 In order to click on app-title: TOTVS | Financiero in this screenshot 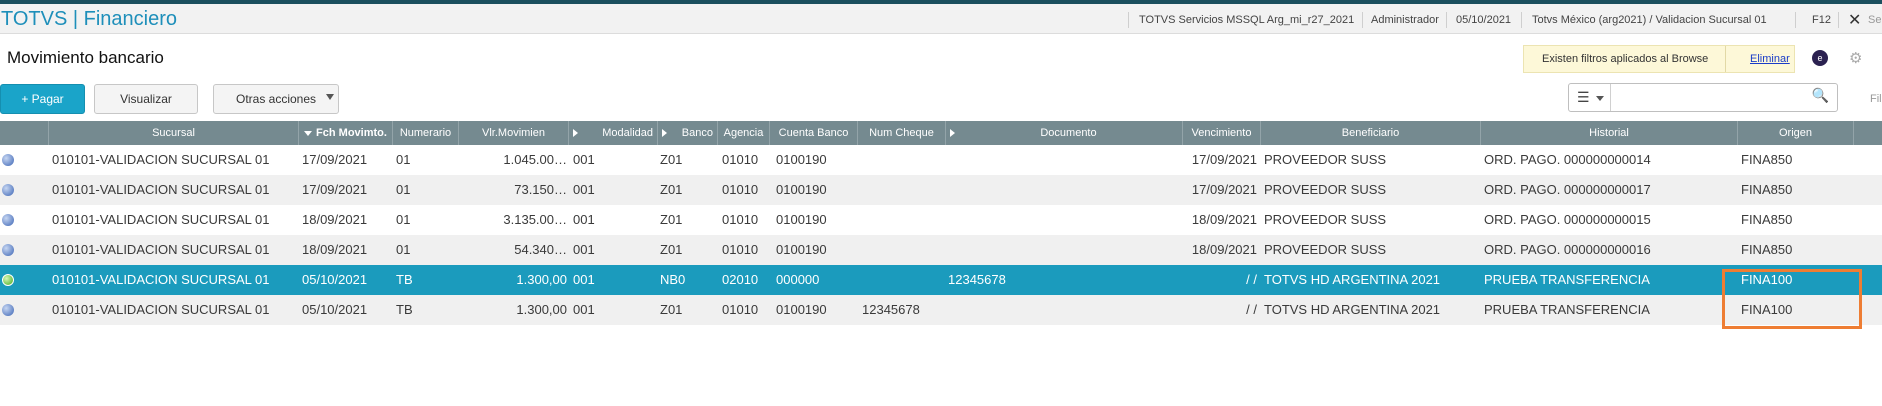, I will do `click(89, 19)`.